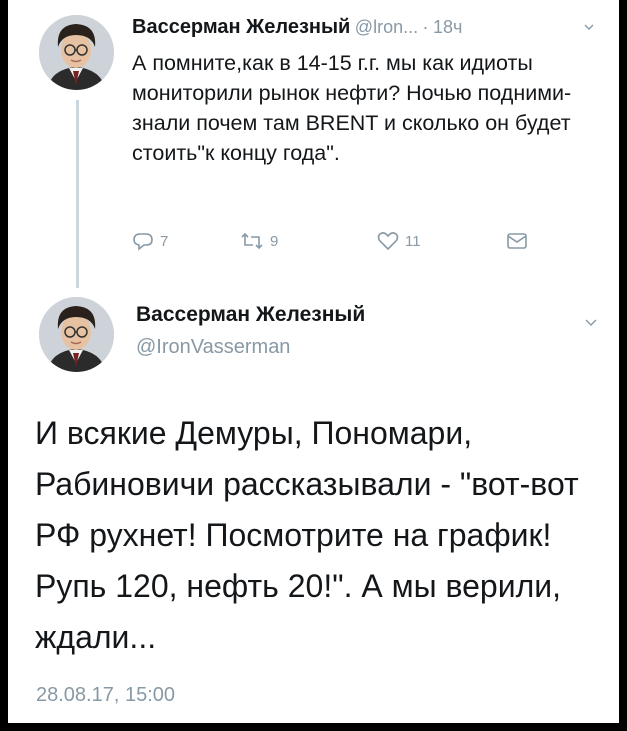 The height and width of the screenshot is (731, 627). I want to click on reply-icon, so click(143, 242).